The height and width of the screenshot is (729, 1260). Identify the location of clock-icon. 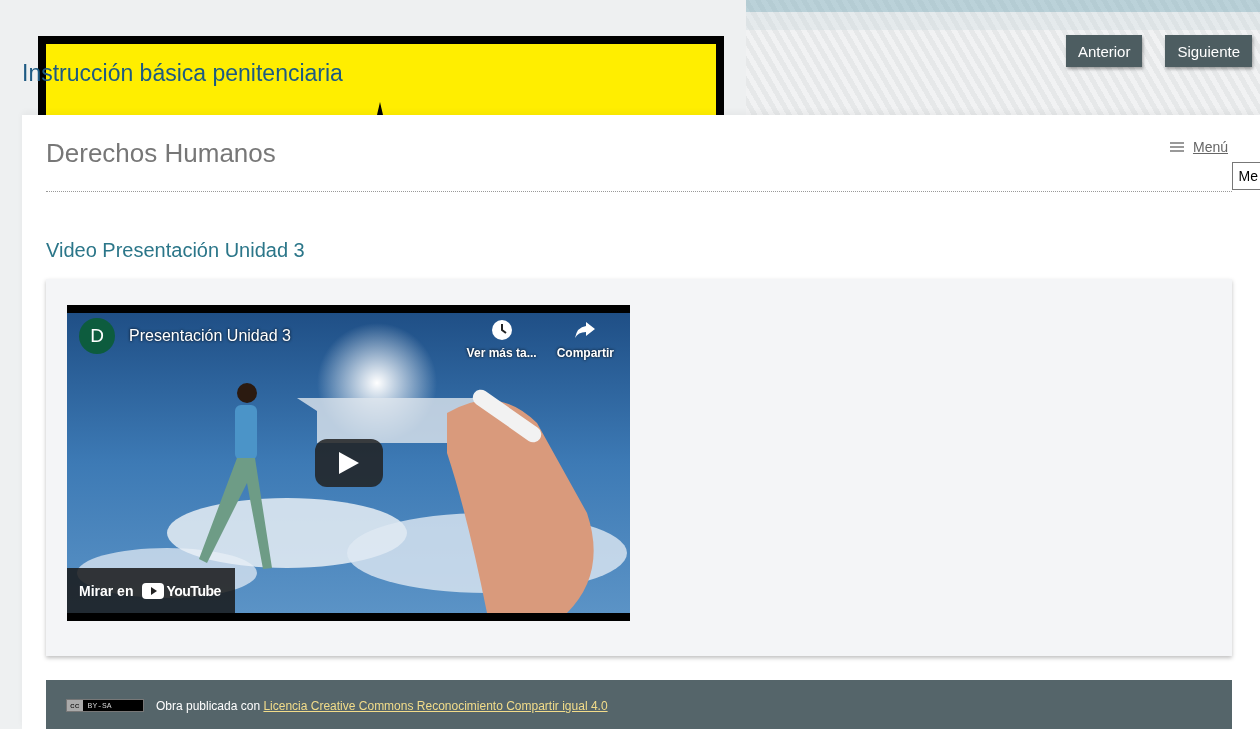
(501, 330).